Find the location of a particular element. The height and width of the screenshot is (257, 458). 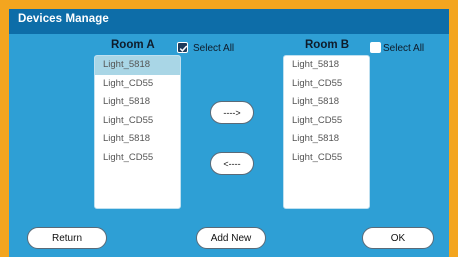

title-bar: Devices Manage is located at coordinates (229, 21).